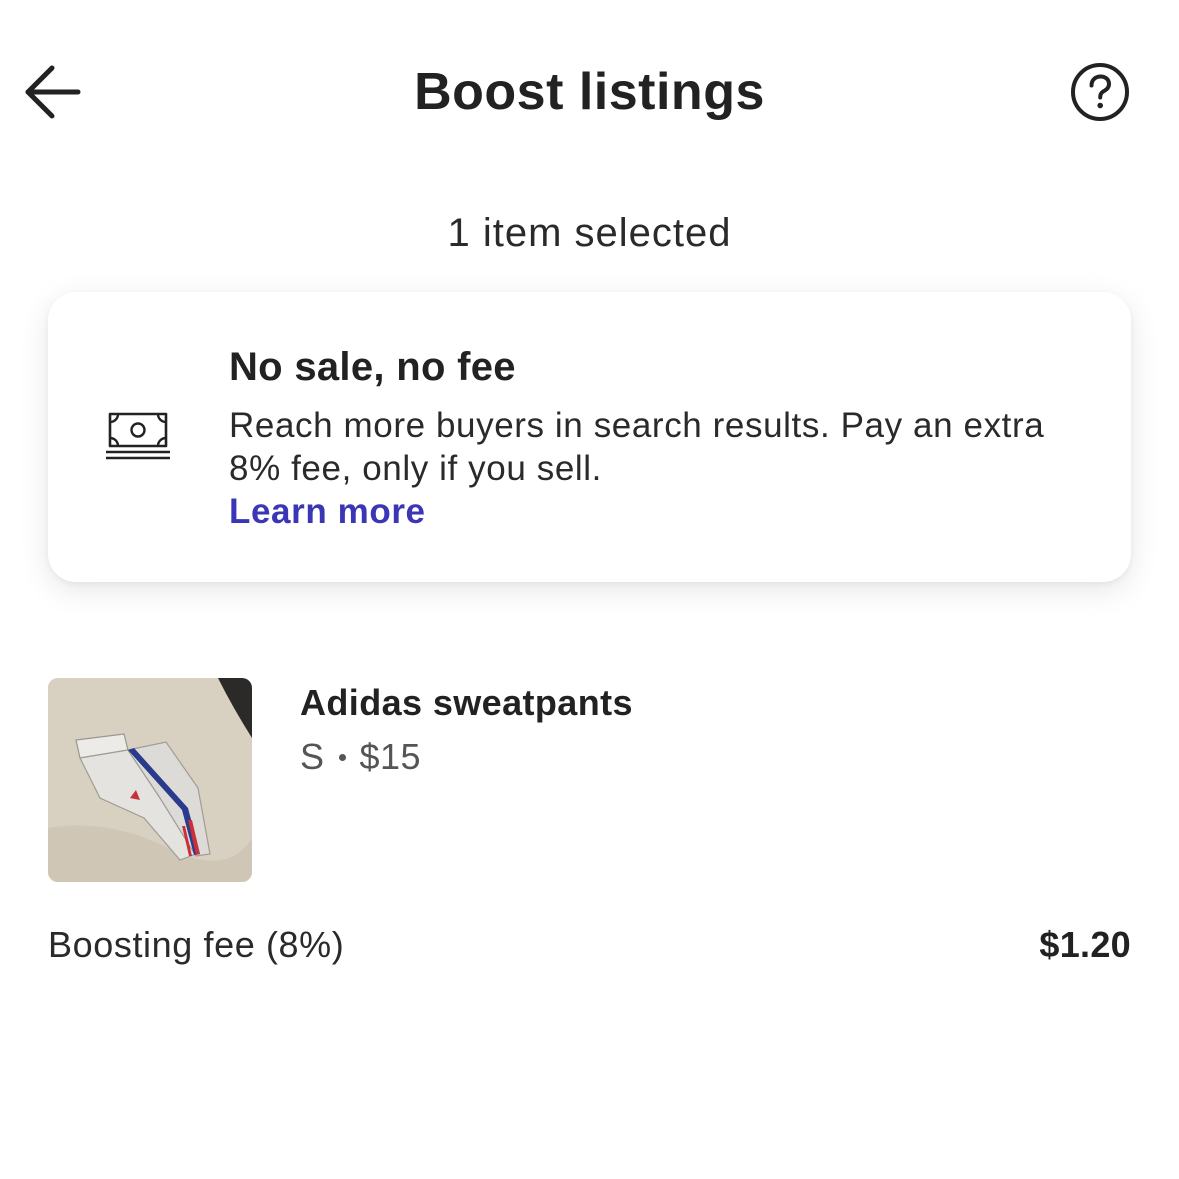  What do you see at coordinates (138, 436) in the screenshot?
I see `money-bill-icon` at bounding box center [138, 436].